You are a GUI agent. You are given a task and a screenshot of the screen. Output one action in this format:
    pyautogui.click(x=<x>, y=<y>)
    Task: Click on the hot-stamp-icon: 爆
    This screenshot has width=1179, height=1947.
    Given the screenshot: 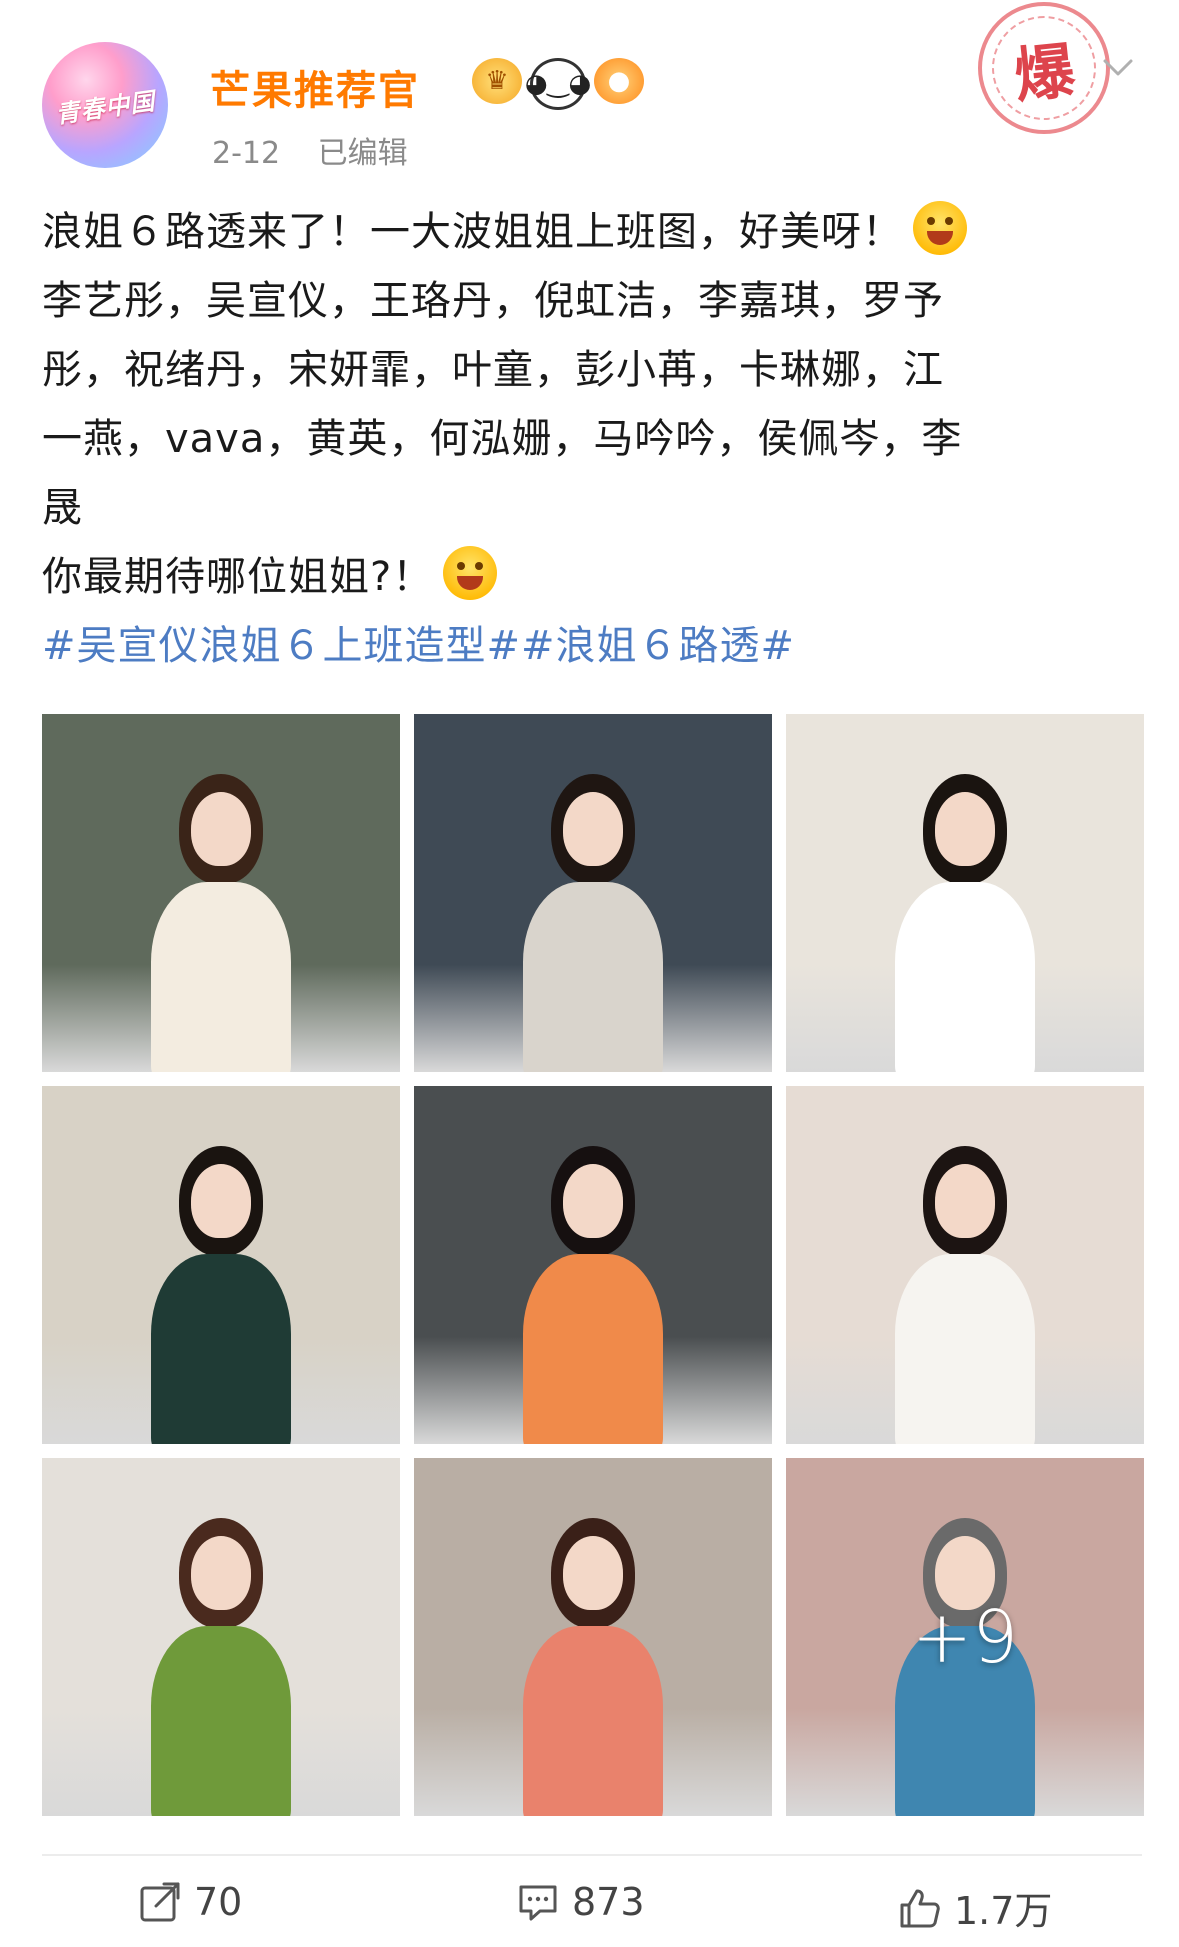 What is the action you would take?
    pyautogui.click(x=1044, y=68)
    